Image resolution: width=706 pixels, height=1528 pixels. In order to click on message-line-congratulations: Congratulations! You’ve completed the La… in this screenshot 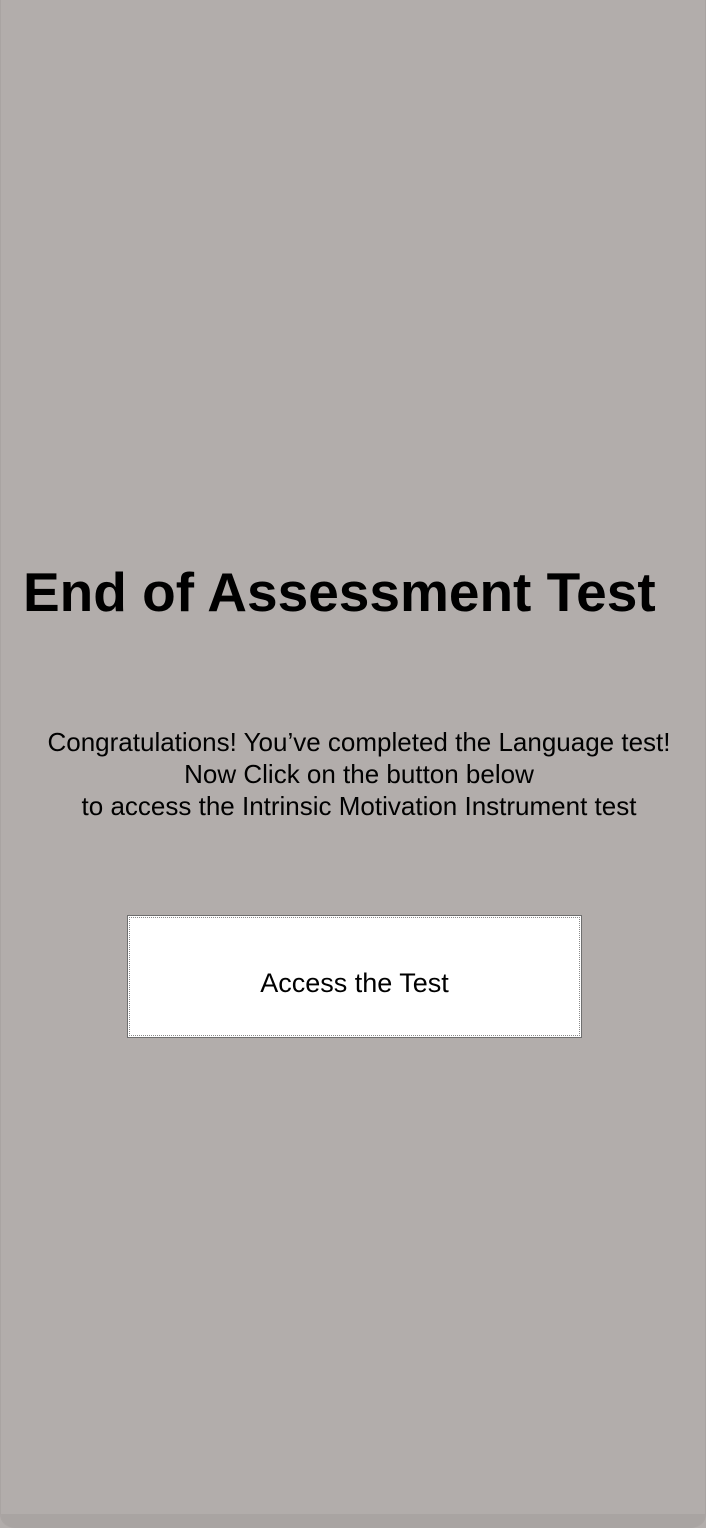, I will do `click(359, 742)`.